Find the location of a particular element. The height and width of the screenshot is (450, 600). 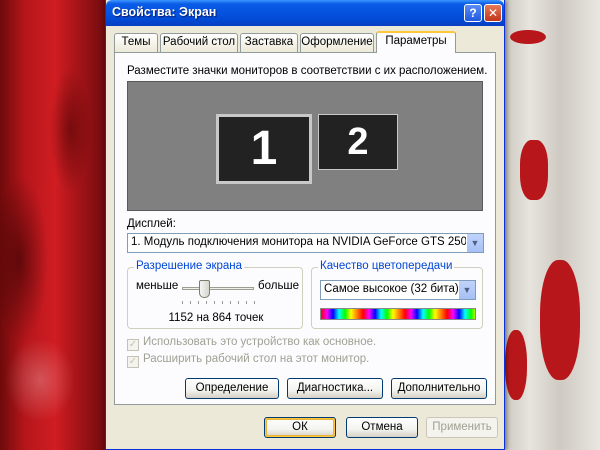

resolution-slider-thumb is located at coordinates (204, 289).